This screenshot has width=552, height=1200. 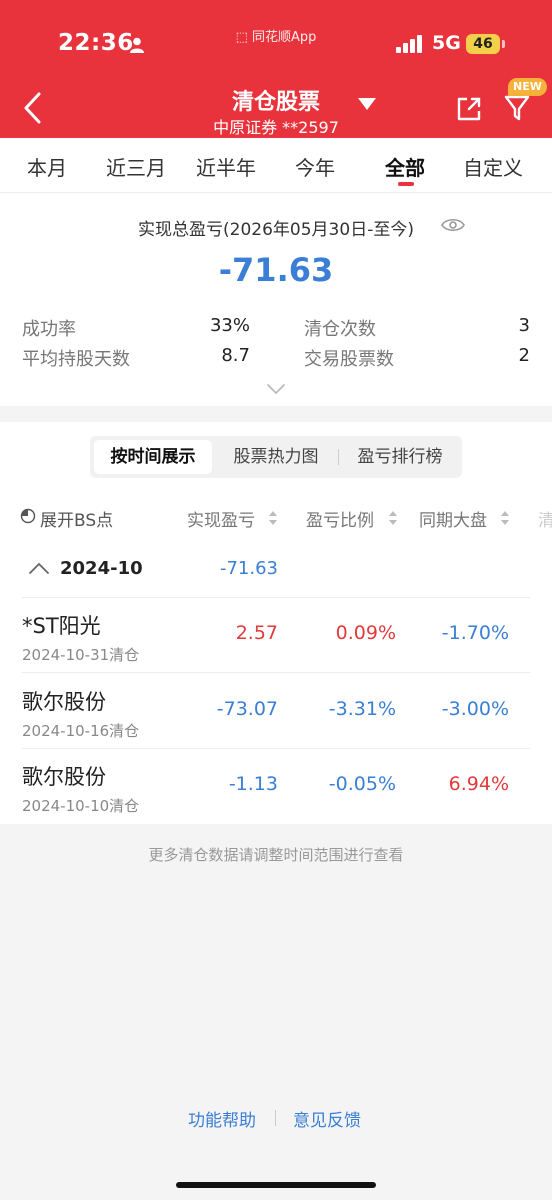 What do you see at coordinates (241, 37) in the screenshot?
I see `app-link-icon: ⬚` at bounding box center [241, 37].